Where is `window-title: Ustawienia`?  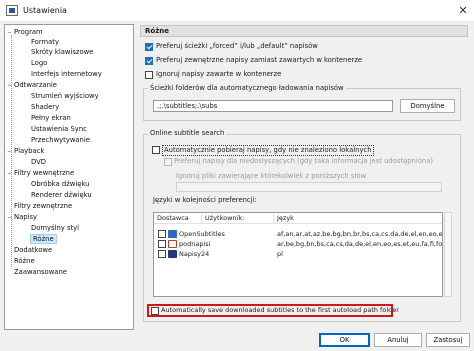
window-title: Ustawienia is located at coordinates (45, 10).